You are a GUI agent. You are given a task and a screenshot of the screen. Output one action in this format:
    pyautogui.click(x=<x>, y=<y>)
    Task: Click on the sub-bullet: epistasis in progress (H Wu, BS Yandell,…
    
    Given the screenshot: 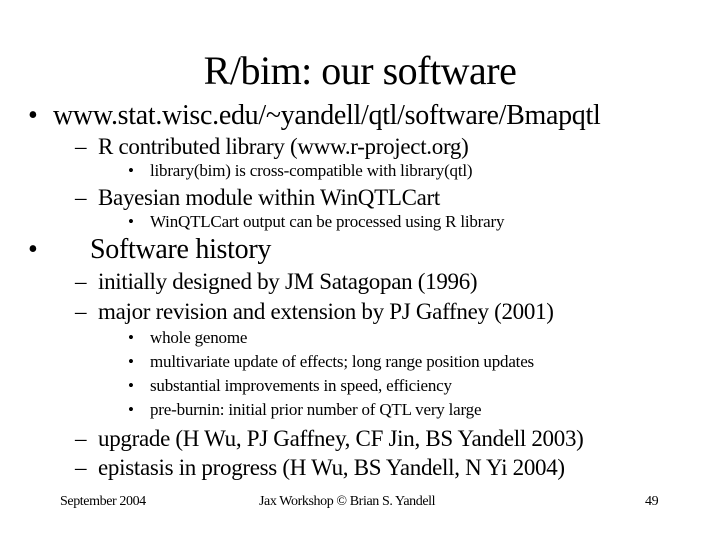 What is the action you would take?
    pyautogui.click(x=331, y=467)
    